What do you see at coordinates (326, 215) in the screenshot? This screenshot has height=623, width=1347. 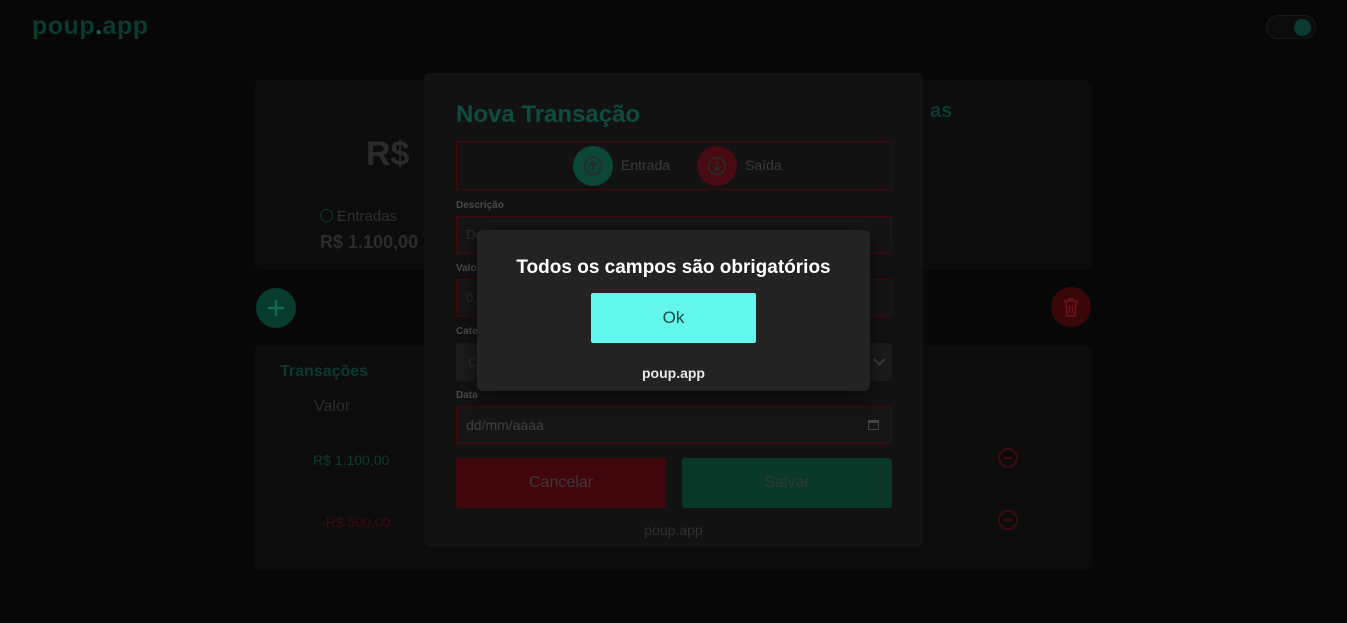 I see `income-icon` at bounding box center [326, 215].